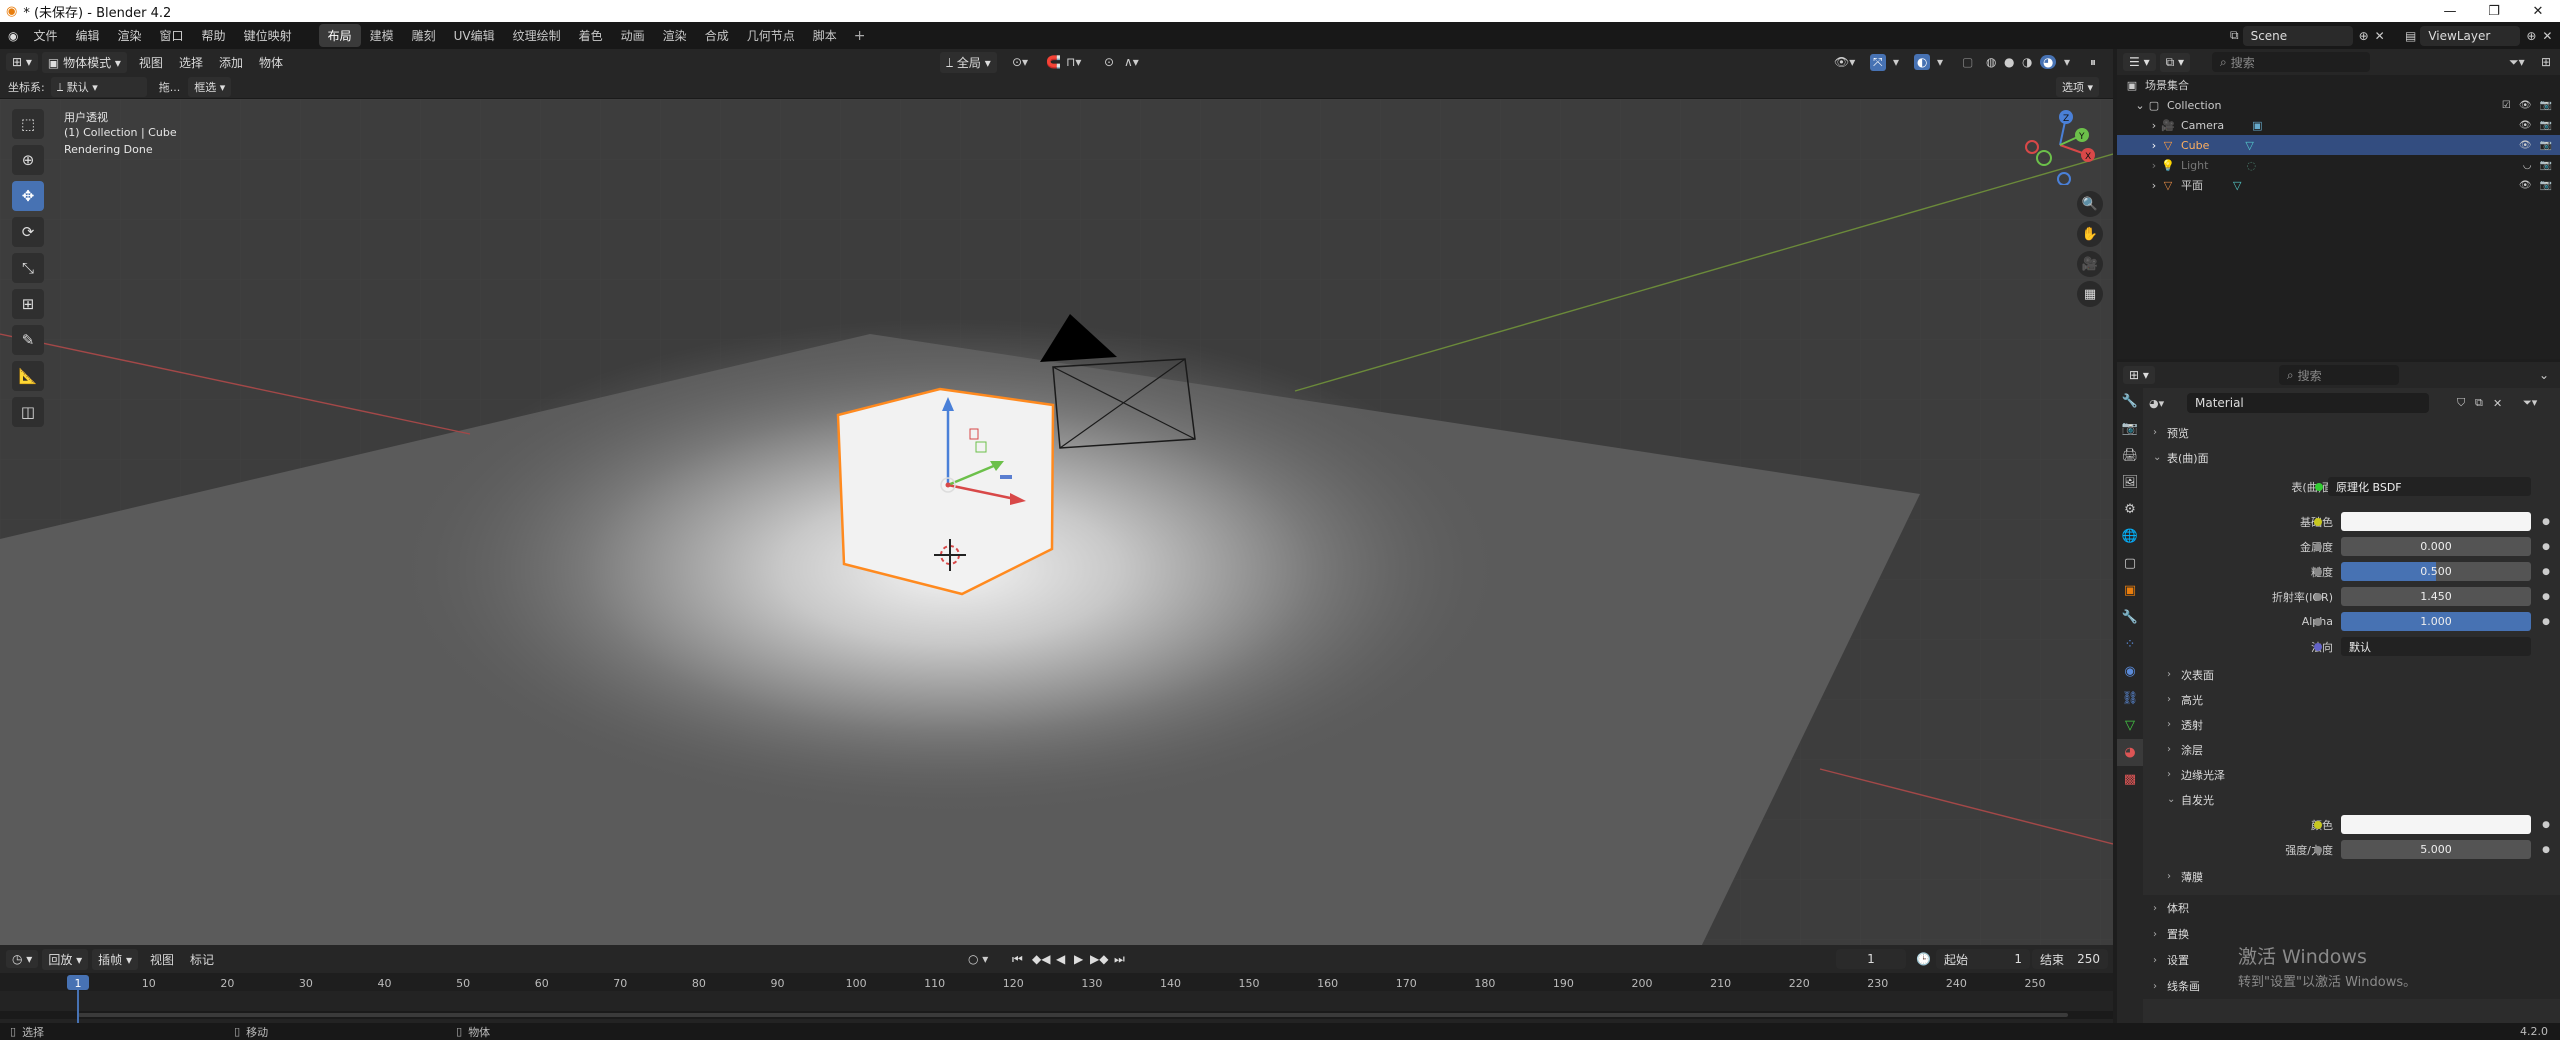 Image resolution: width=2560 pixels, height=1040 pixels. What do you see at coordinates (2530, 403) in the screenshot?
I see `material-filter-icon: ⏷▾` at bounding box center [2530, 403].